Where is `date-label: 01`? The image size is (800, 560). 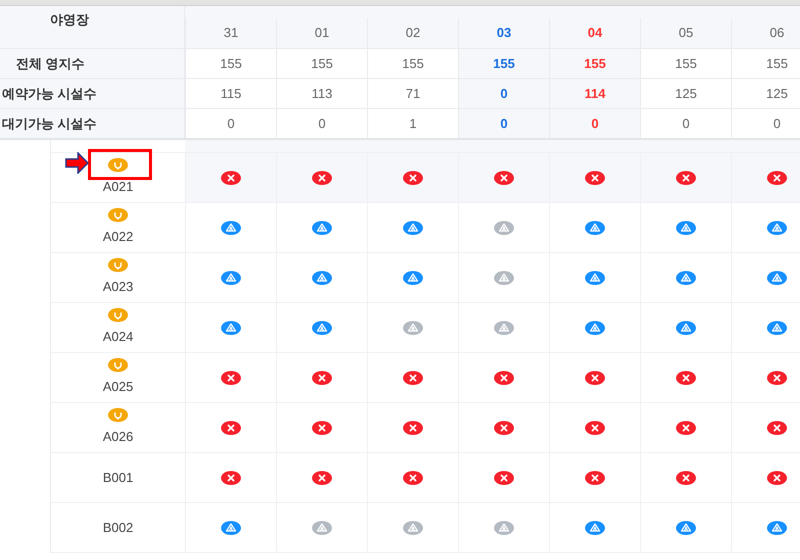 date-label: 01 is located at coordinates (322, 33).